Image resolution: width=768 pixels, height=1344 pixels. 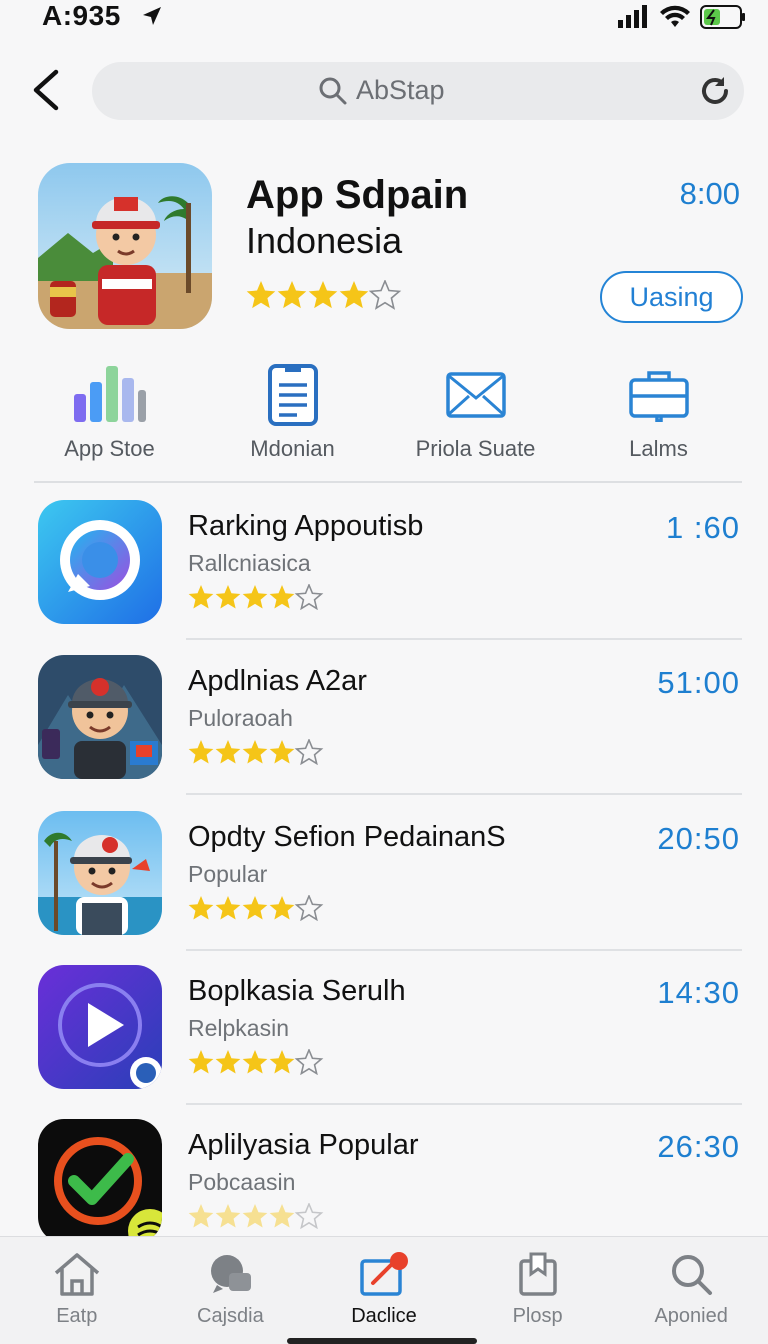 I want to click on app-category: Puloraoah, so click(x=240, y=718).